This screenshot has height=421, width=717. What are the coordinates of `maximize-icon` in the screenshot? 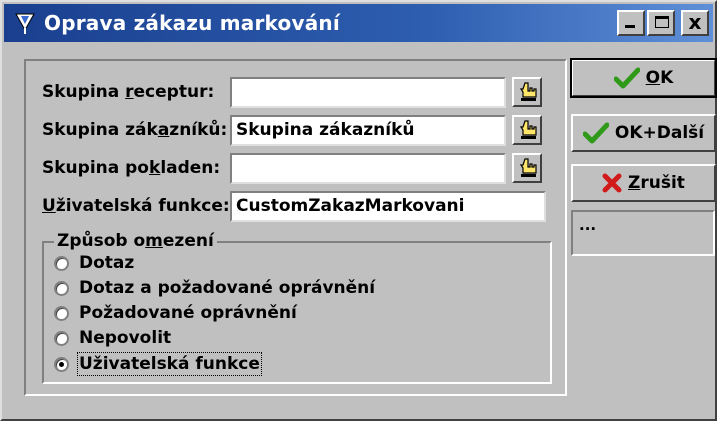 It's located at (662, 22).